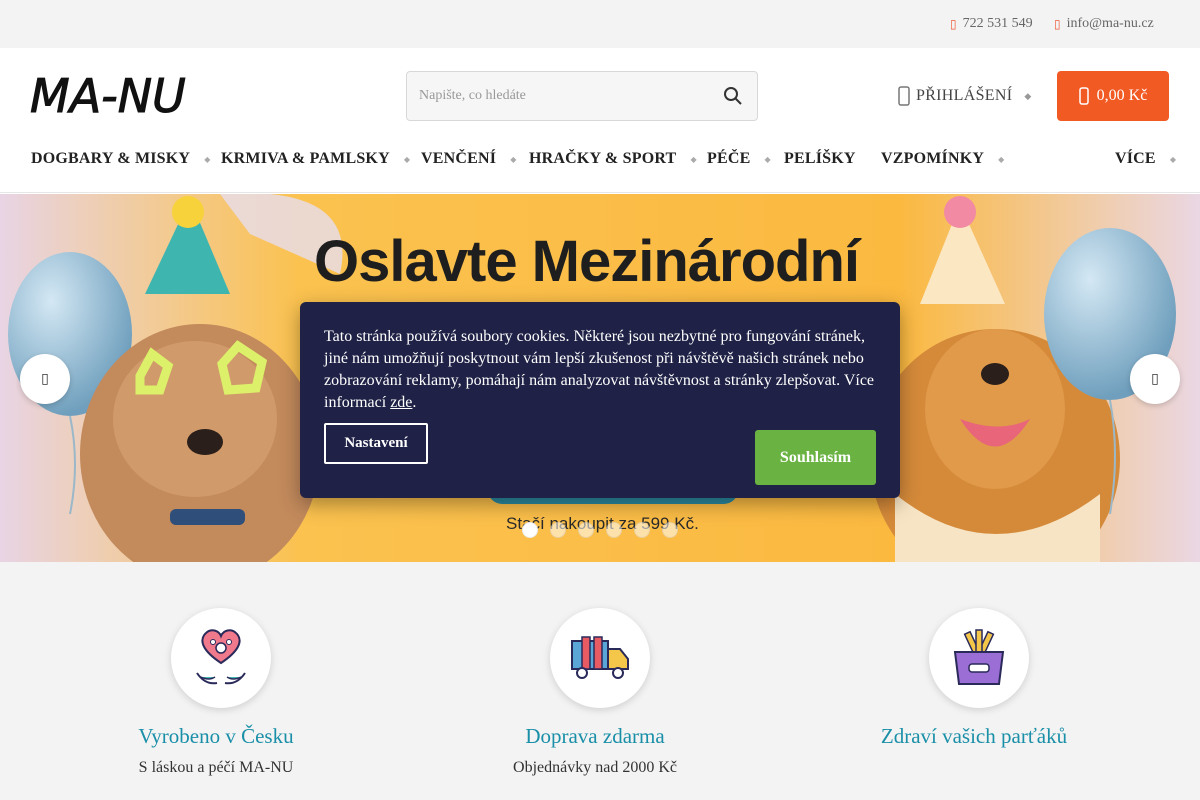  What do you see at coordinates (305, 158) in the screenshot?
I see `nav-item-label: KRMIVA & PAMLSKY` at bounding box center [305, 158].